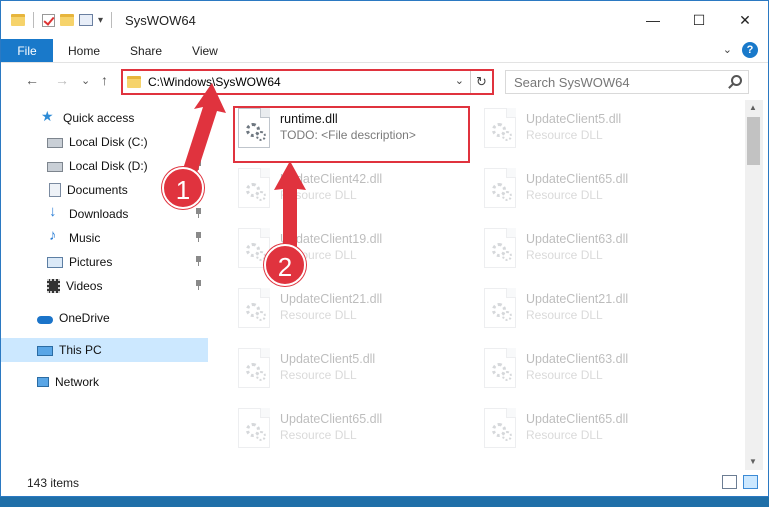 This screenshot has height=507, width=769. What do you see at coordinates (459, 80) in the screenshot?
I see `address-dropdown-icon: ⌄` at bounding box center [459, 80].